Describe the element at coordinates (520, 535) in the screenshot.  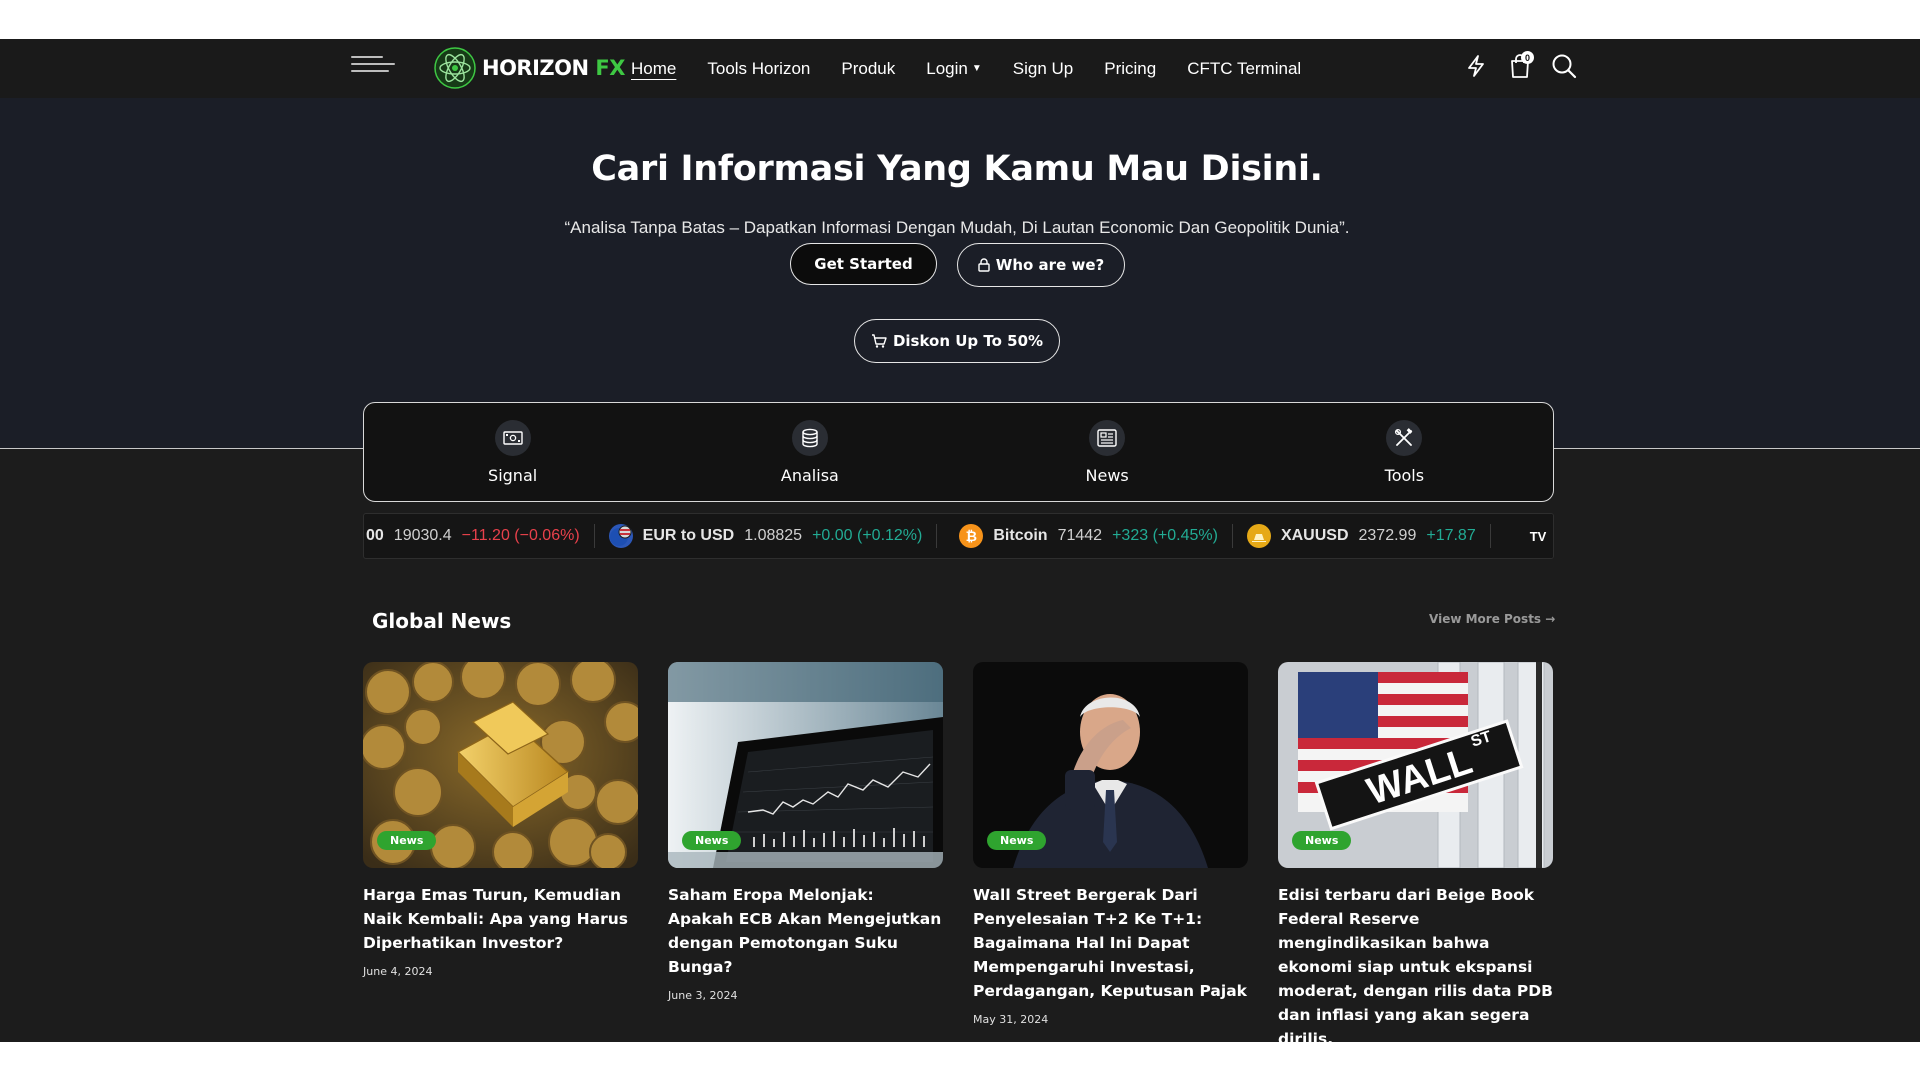
I see `ticker-change: −11.20 (−0.06%)` at that location.